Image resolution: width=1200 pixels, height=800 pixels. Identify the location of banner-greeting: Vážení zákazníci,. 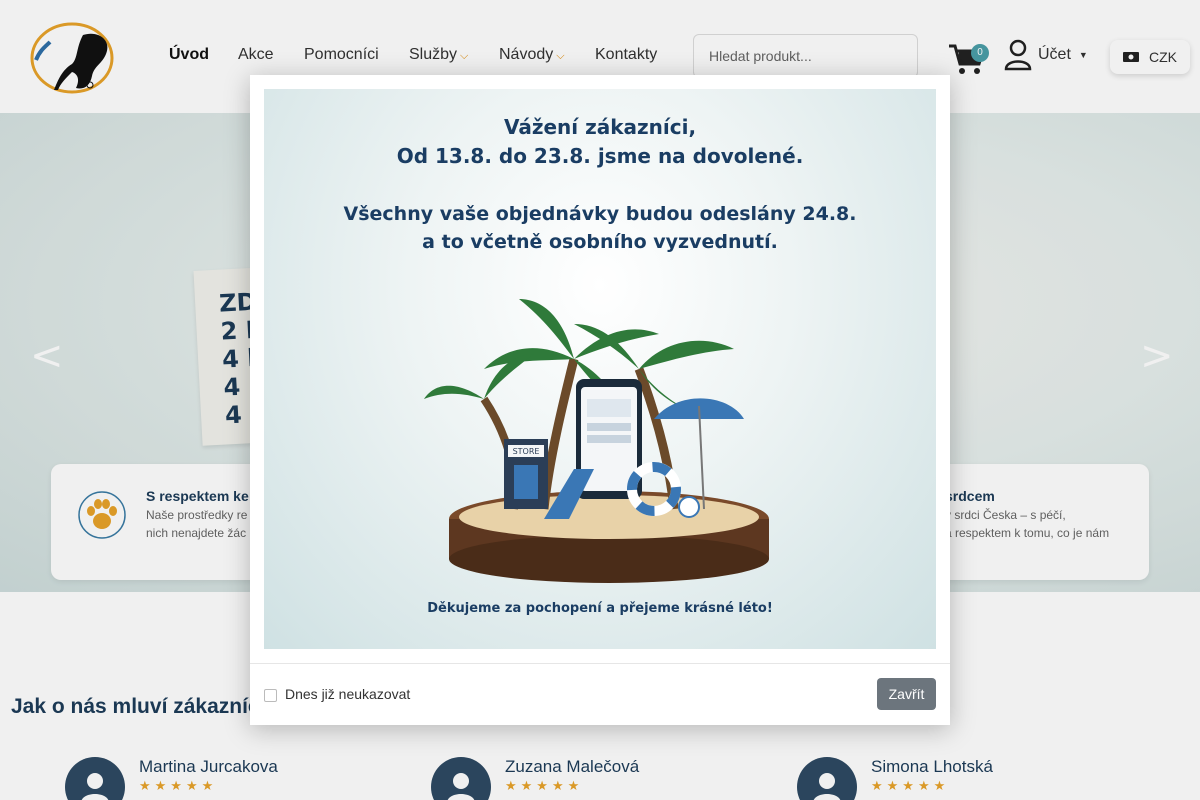
(600, 127).